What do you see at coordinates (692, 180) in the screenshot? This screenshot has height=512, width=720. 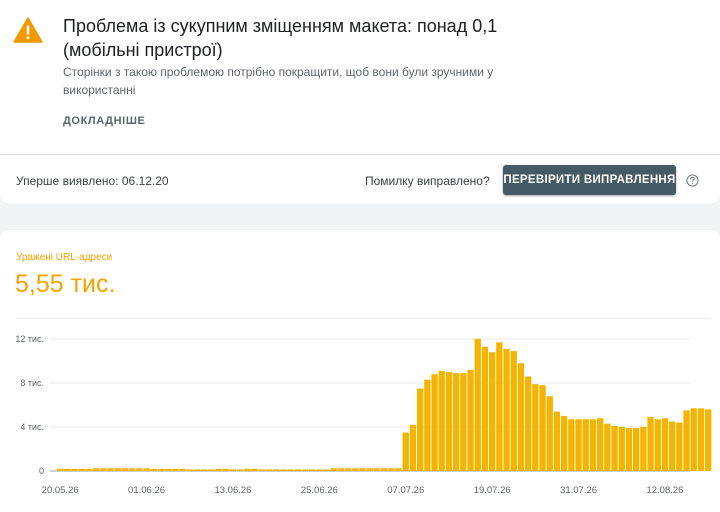 I see `help-circle-icon` at bounding box center [692, 180].